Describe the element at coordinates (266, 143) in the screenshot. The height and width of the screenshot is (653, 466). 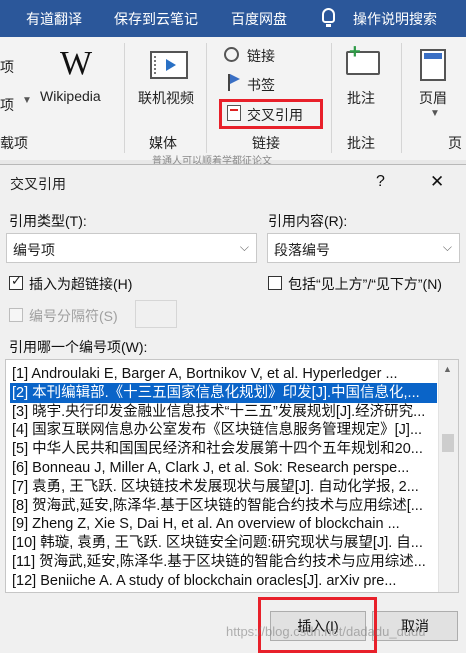
I see `links-group-label: 链接` at that location.